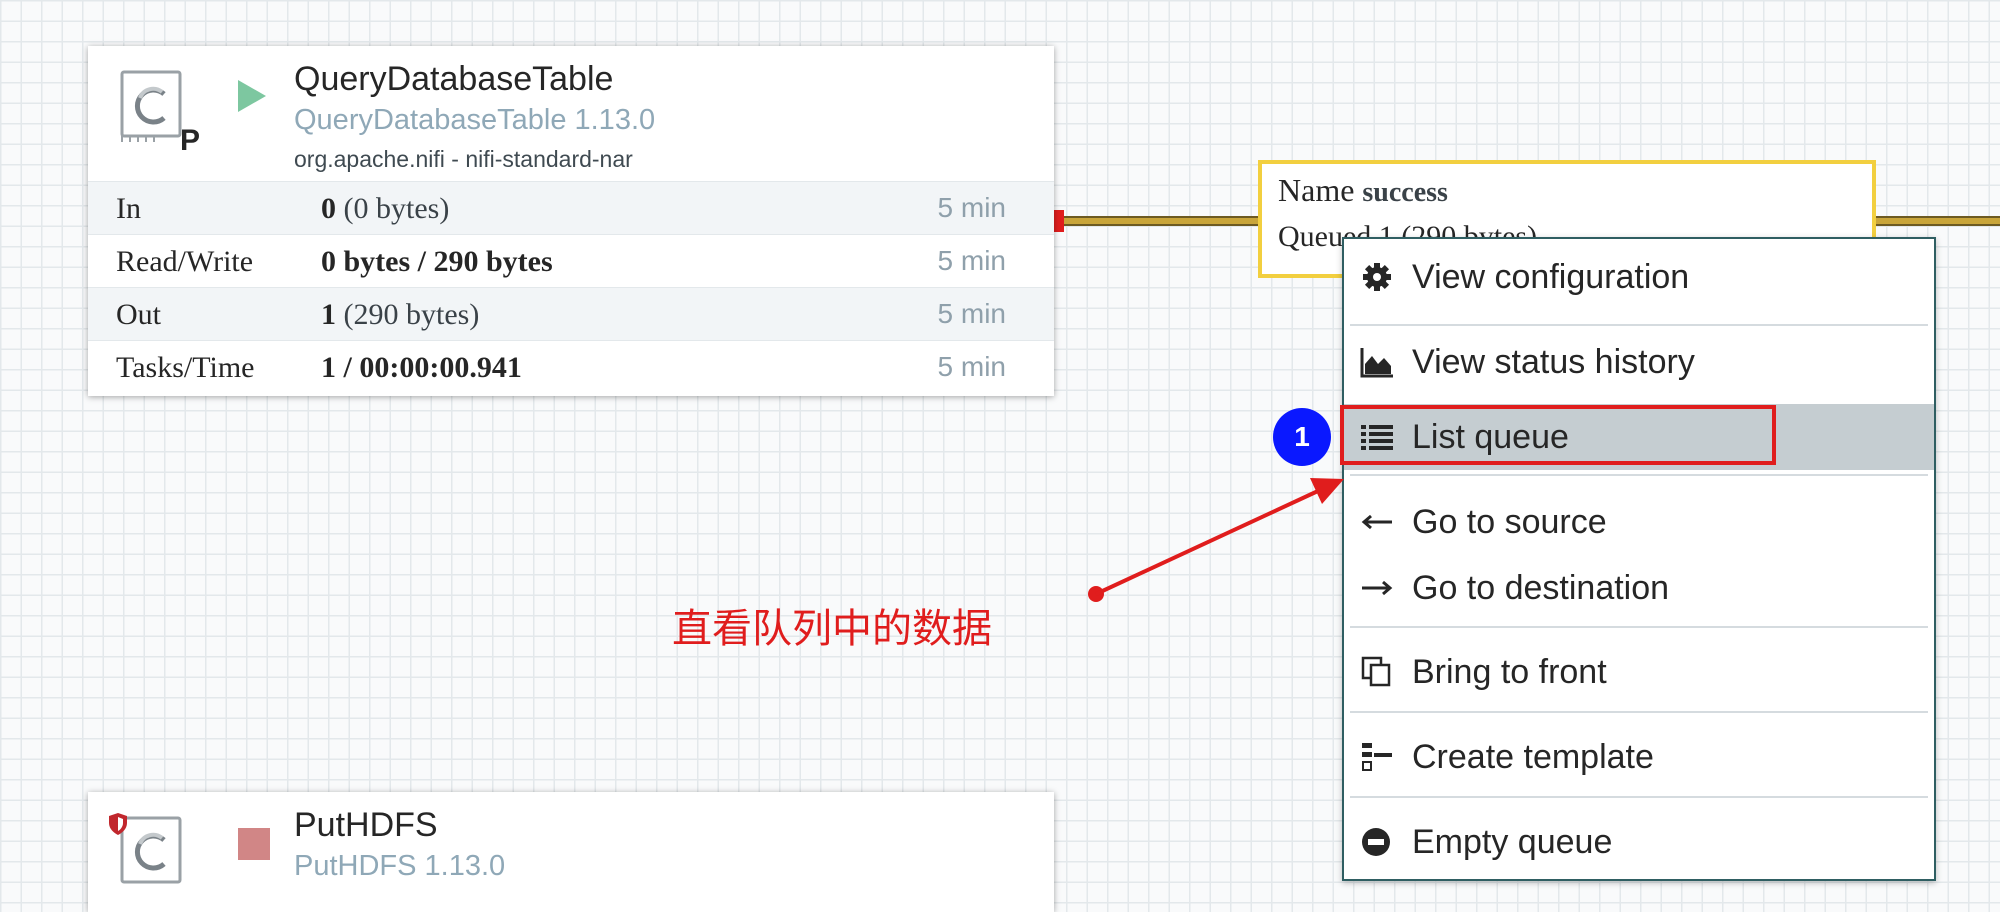  Describe the element at coordinates (1216, 540) in the screenshot. I see `annotation-arrow-icon` at that location.